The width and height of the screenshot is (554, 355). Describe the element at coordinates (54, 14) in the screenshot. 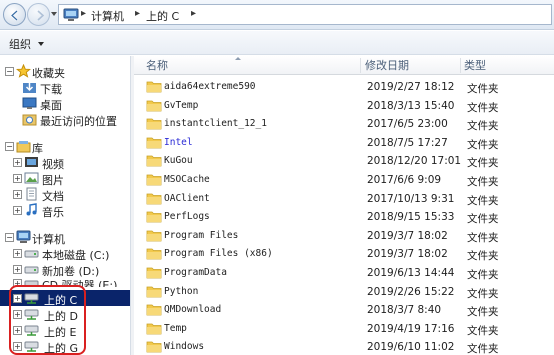

I see `recent-pages-dropdown` at that location.